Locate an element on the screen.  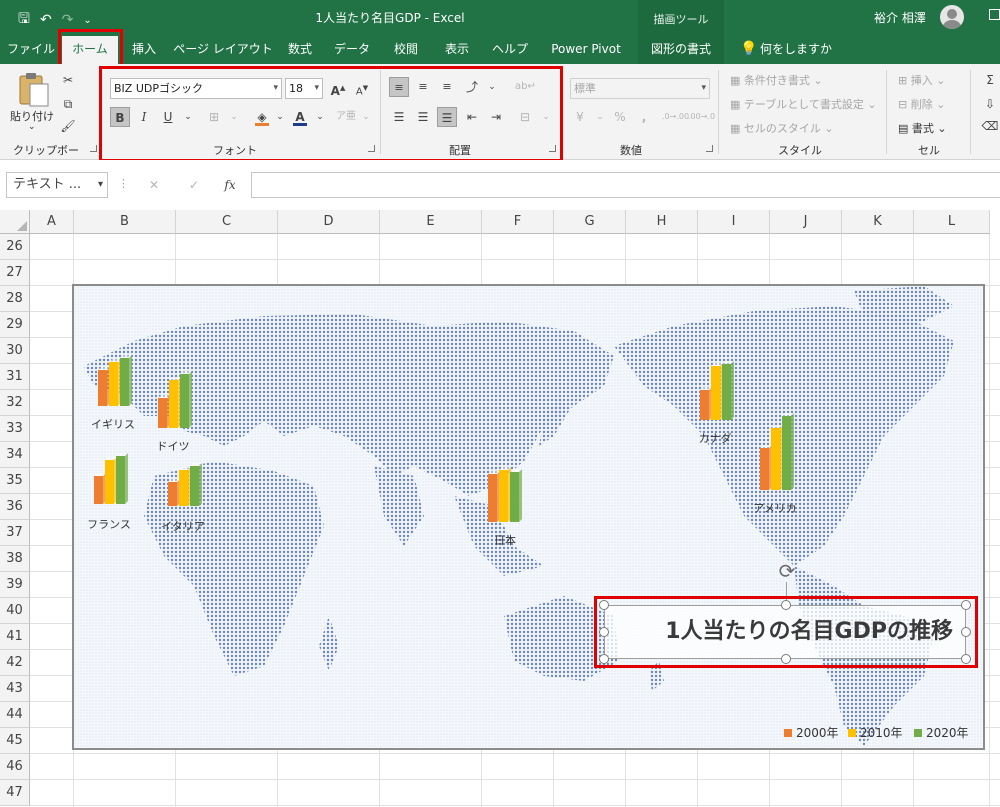
italic-button: I is located at coordinates (144, 117).